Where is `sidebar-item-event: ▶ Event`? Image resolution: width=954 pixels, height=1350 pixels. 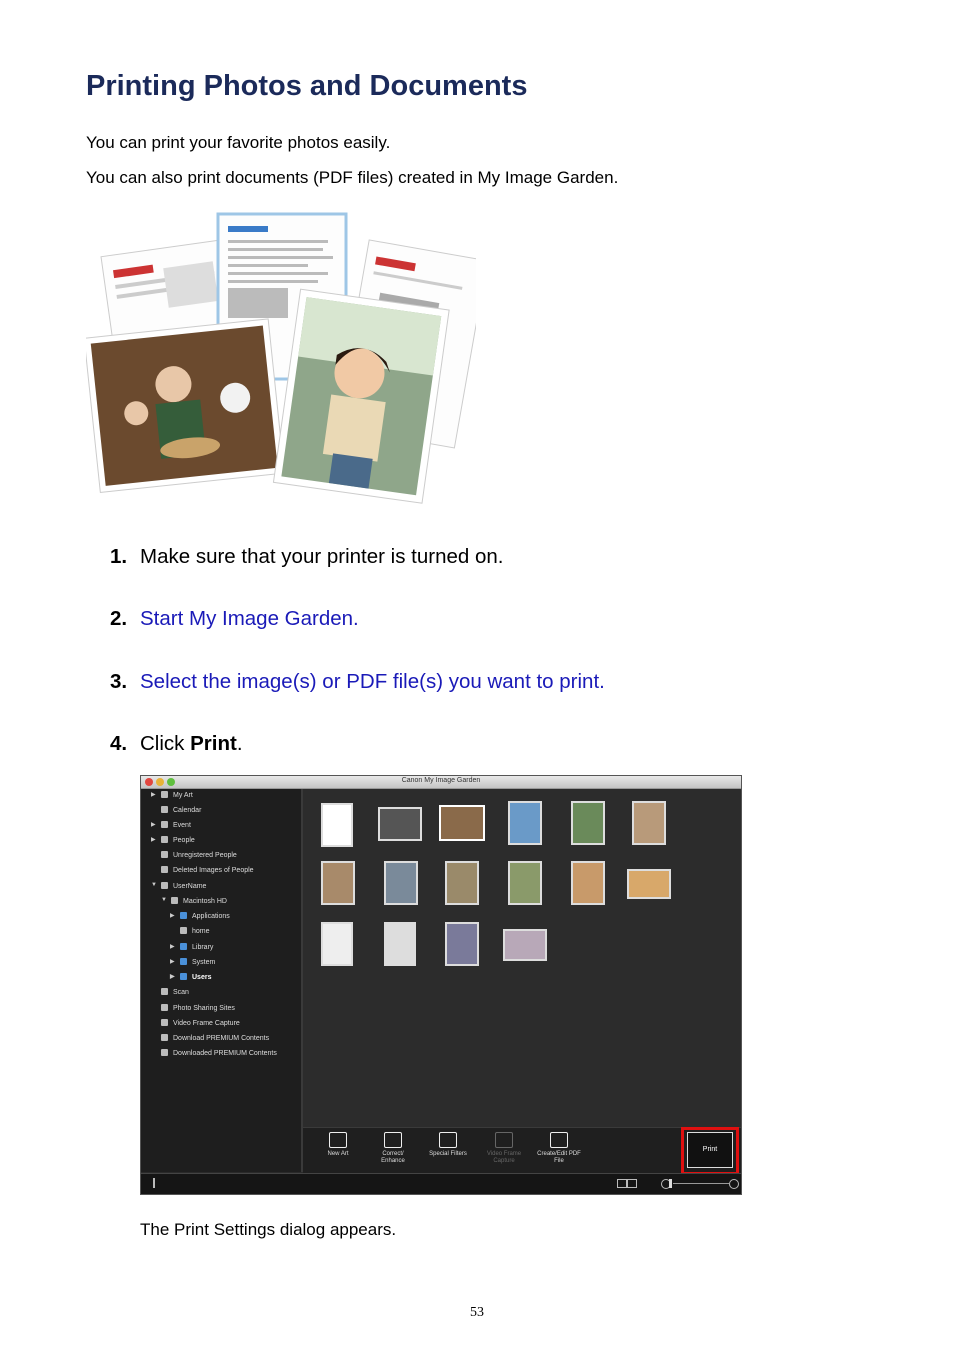
sidebar-item-event: ▶ Event is located at coordinates (171, 825).